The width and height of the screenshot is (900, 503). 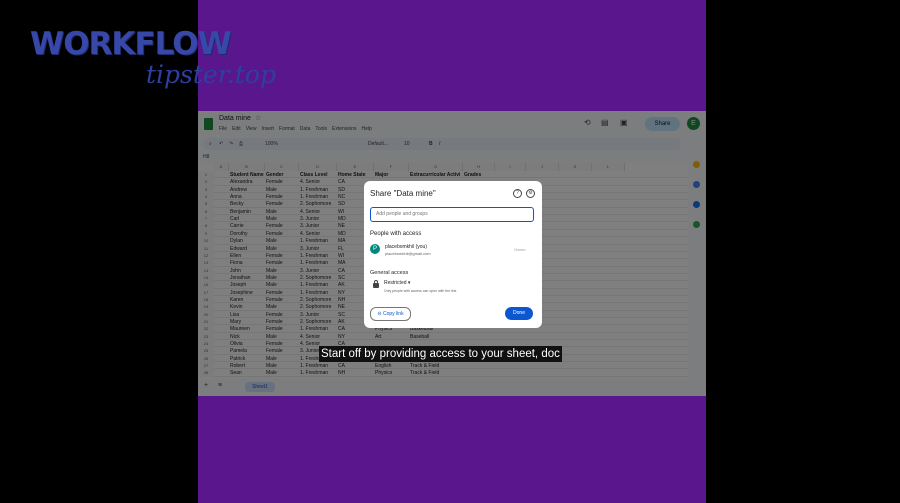 What do you see at coordinates (376, 284) in the screenshot?
I see `lock-icon` at bounding box center [376, 284].